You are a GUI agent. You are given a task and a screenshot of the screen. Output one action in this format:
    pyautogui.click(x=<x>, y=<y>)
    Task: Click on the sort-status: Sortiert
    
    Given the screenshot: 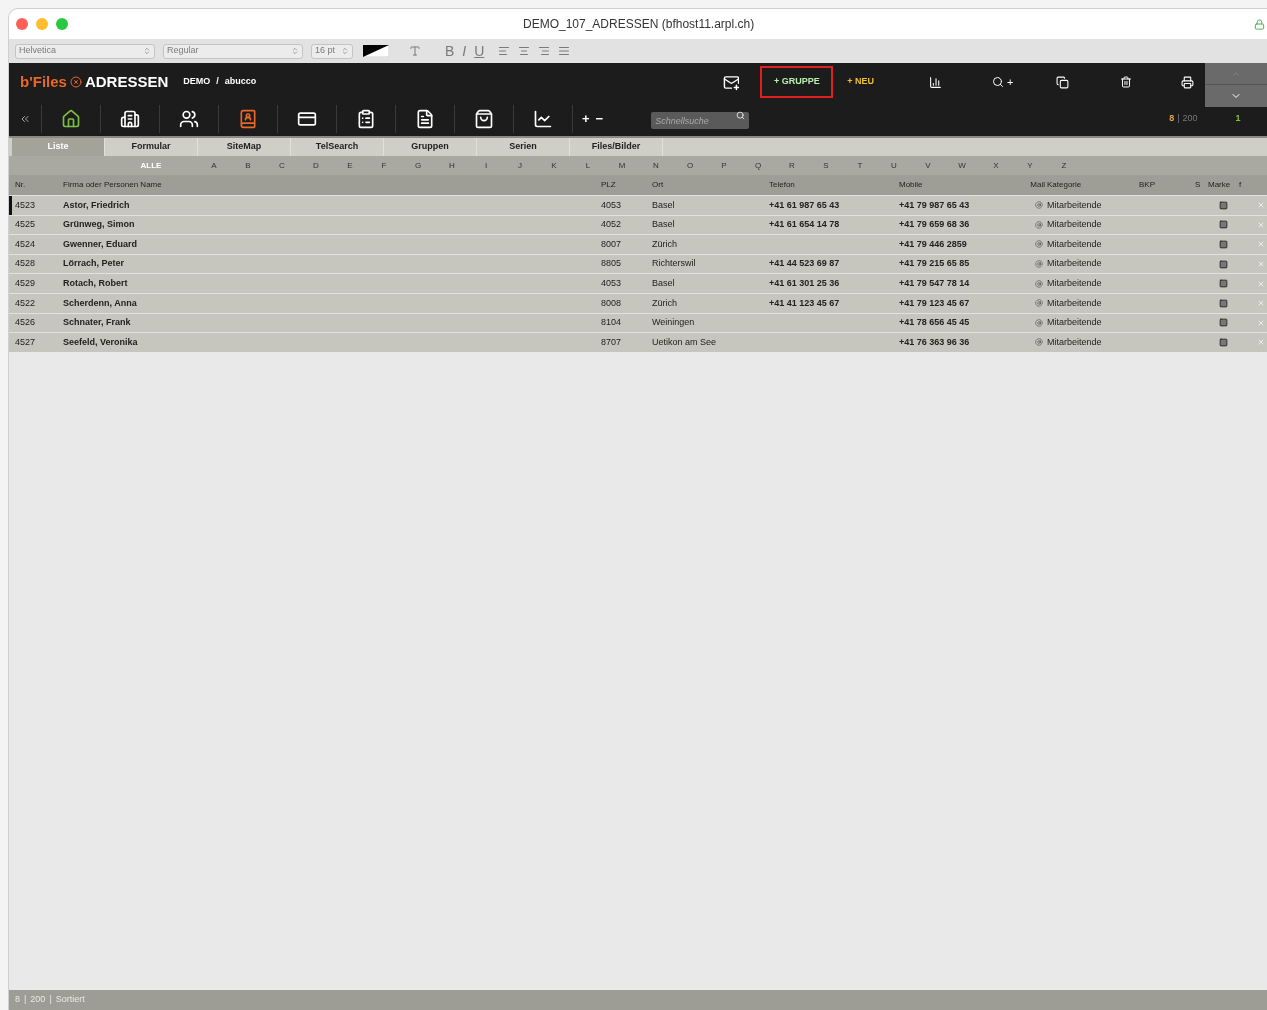 What is the action you would take?
    pyautogui.click(x=70, y=1000)
    